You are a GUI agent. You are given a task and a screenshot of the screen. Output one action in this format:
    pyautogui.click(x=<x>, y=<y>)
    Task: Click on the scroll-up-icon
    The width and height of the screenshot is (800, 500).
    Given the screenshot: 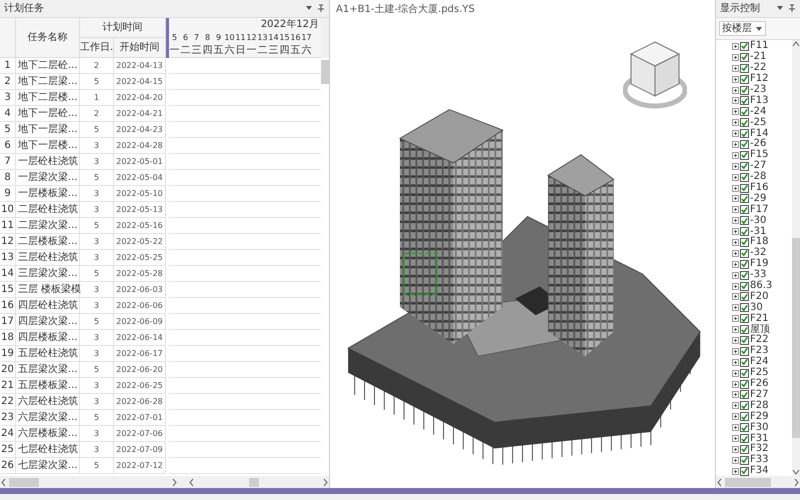 What is the action you would take?
    pyautogui.click(x=796, y=44)
    